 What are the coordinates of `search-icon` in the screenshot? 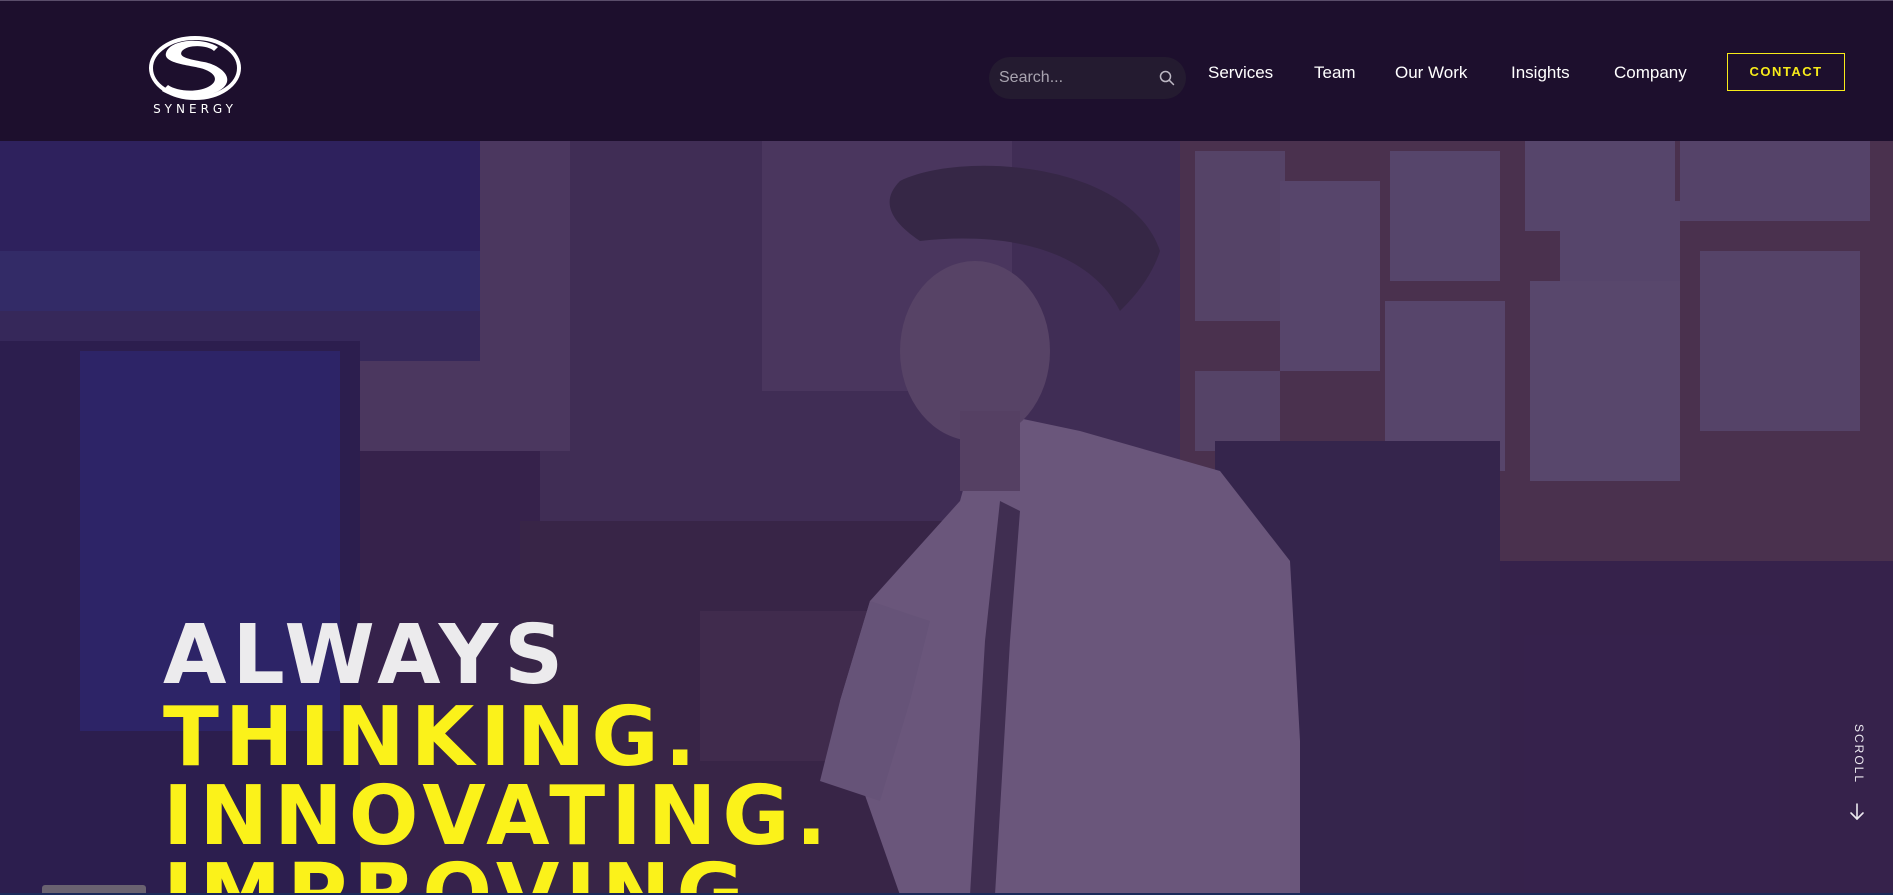 It's located at (1167, 78).